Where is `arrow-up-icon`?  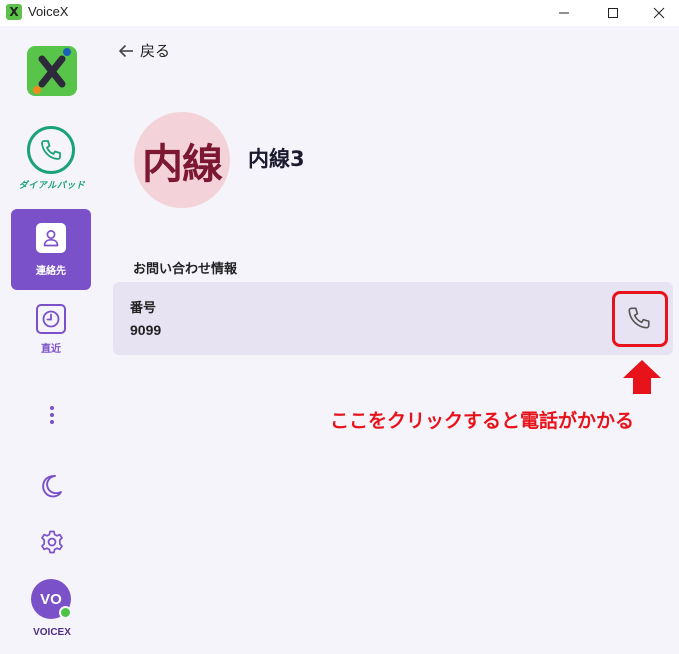 arrow-up-icon is located at coordinates (642, 377).